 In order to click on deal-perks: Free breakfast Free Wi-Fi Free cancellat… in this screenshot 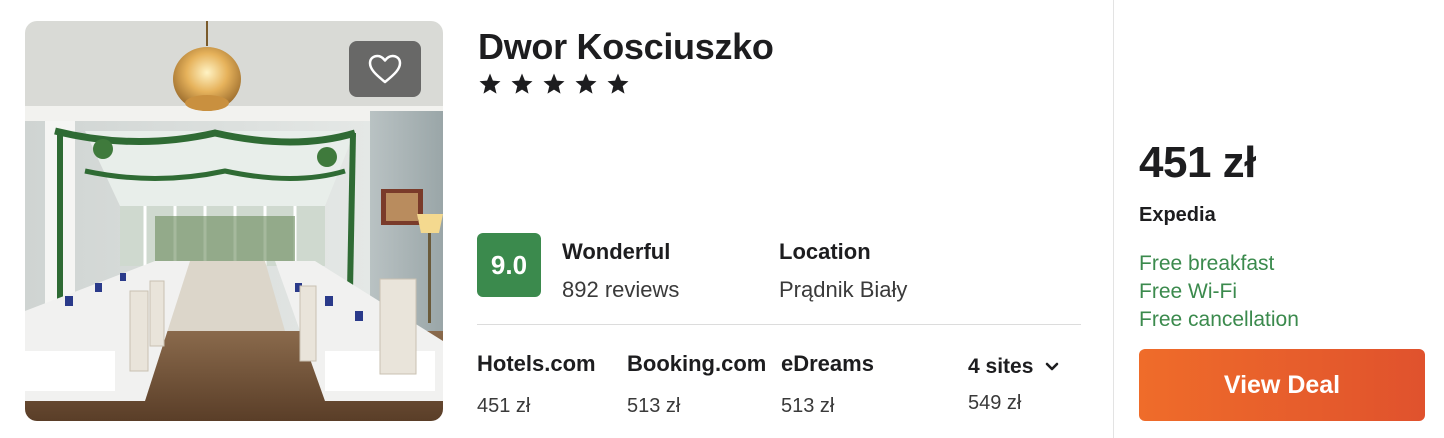, I will do `click(1219, 292)`.